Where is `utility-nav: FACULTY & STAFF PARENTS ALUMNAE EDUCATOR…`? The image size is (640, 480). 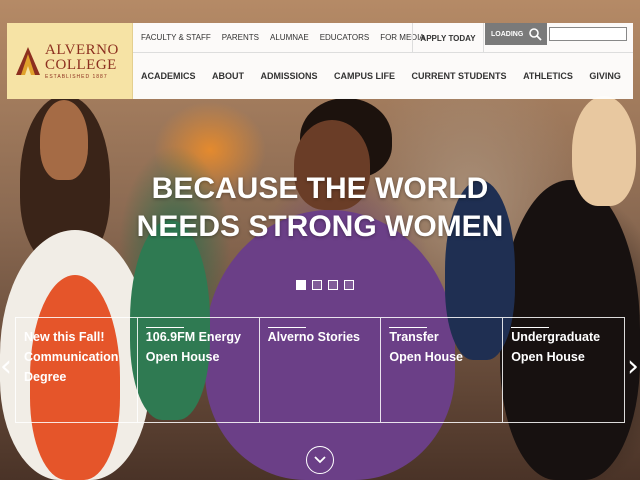 utility-nav: FACULTY & STAFF PARENTS ALUMNAE EDUCATOR… is located at coordinates (383, 38).